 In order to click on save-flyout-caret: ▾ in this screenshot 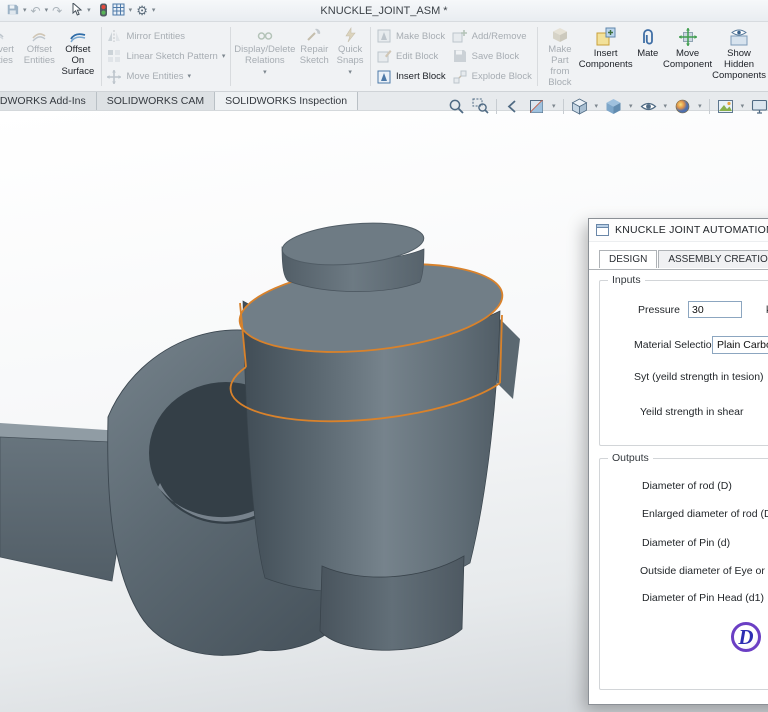, I will do `click(25, 10)`.